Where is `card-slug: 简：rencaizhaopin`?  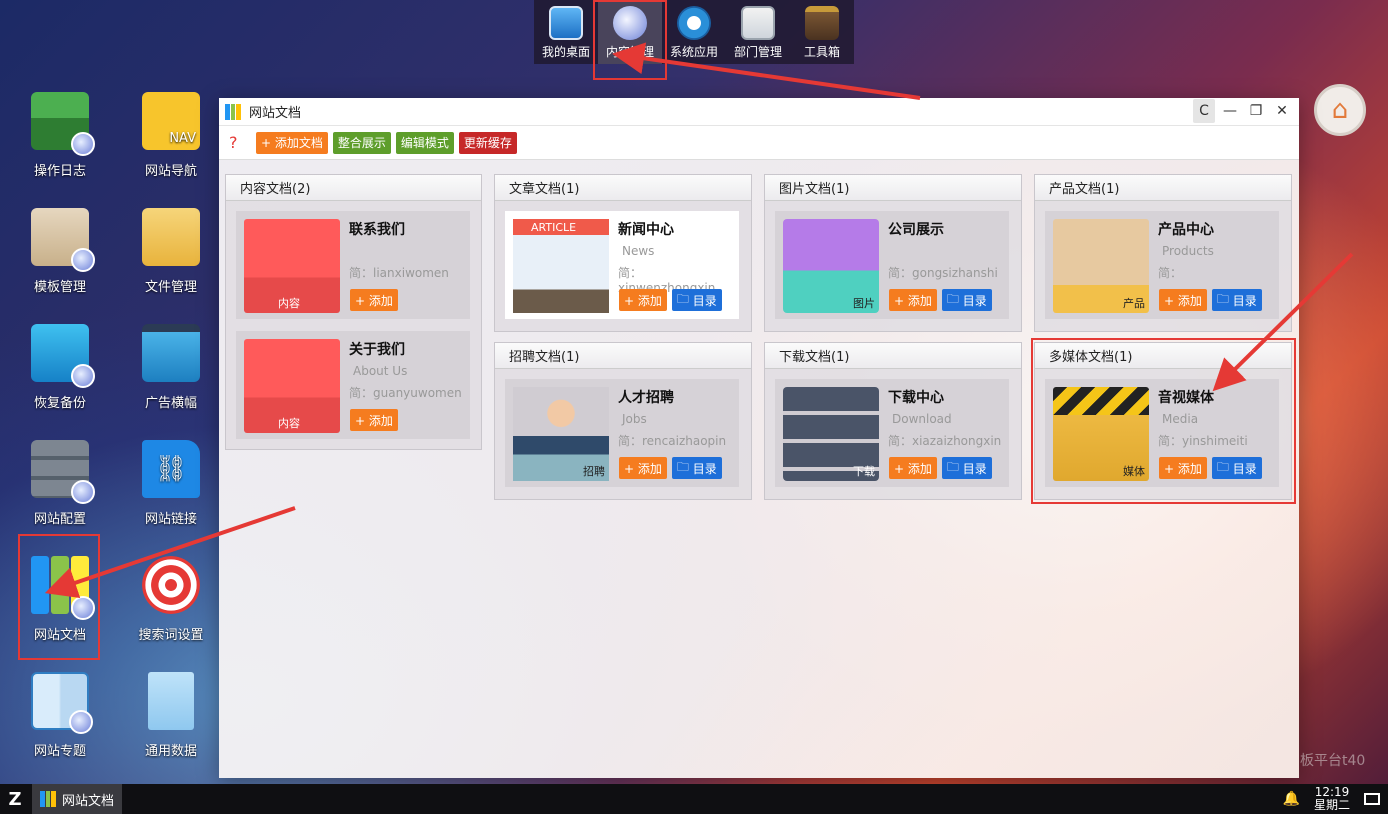
card-slug: 简：rencaizhaopin is located at coordinates (672, 441).